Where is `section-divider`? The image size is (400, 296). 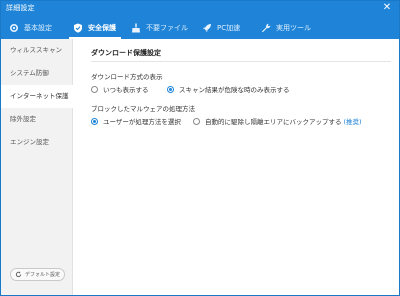
section-divider is located at coordinates (241, 61).